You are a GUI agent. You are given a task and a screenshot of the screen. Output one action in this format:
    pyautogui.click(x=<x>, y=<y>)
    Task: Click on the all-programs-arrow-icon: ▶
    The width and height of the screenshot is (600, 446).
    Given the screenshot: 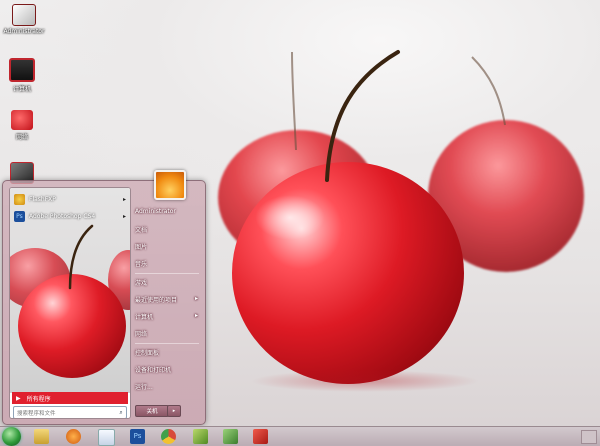 What is the action you would take?
    pyautogui.click(x=18, y=398)
    